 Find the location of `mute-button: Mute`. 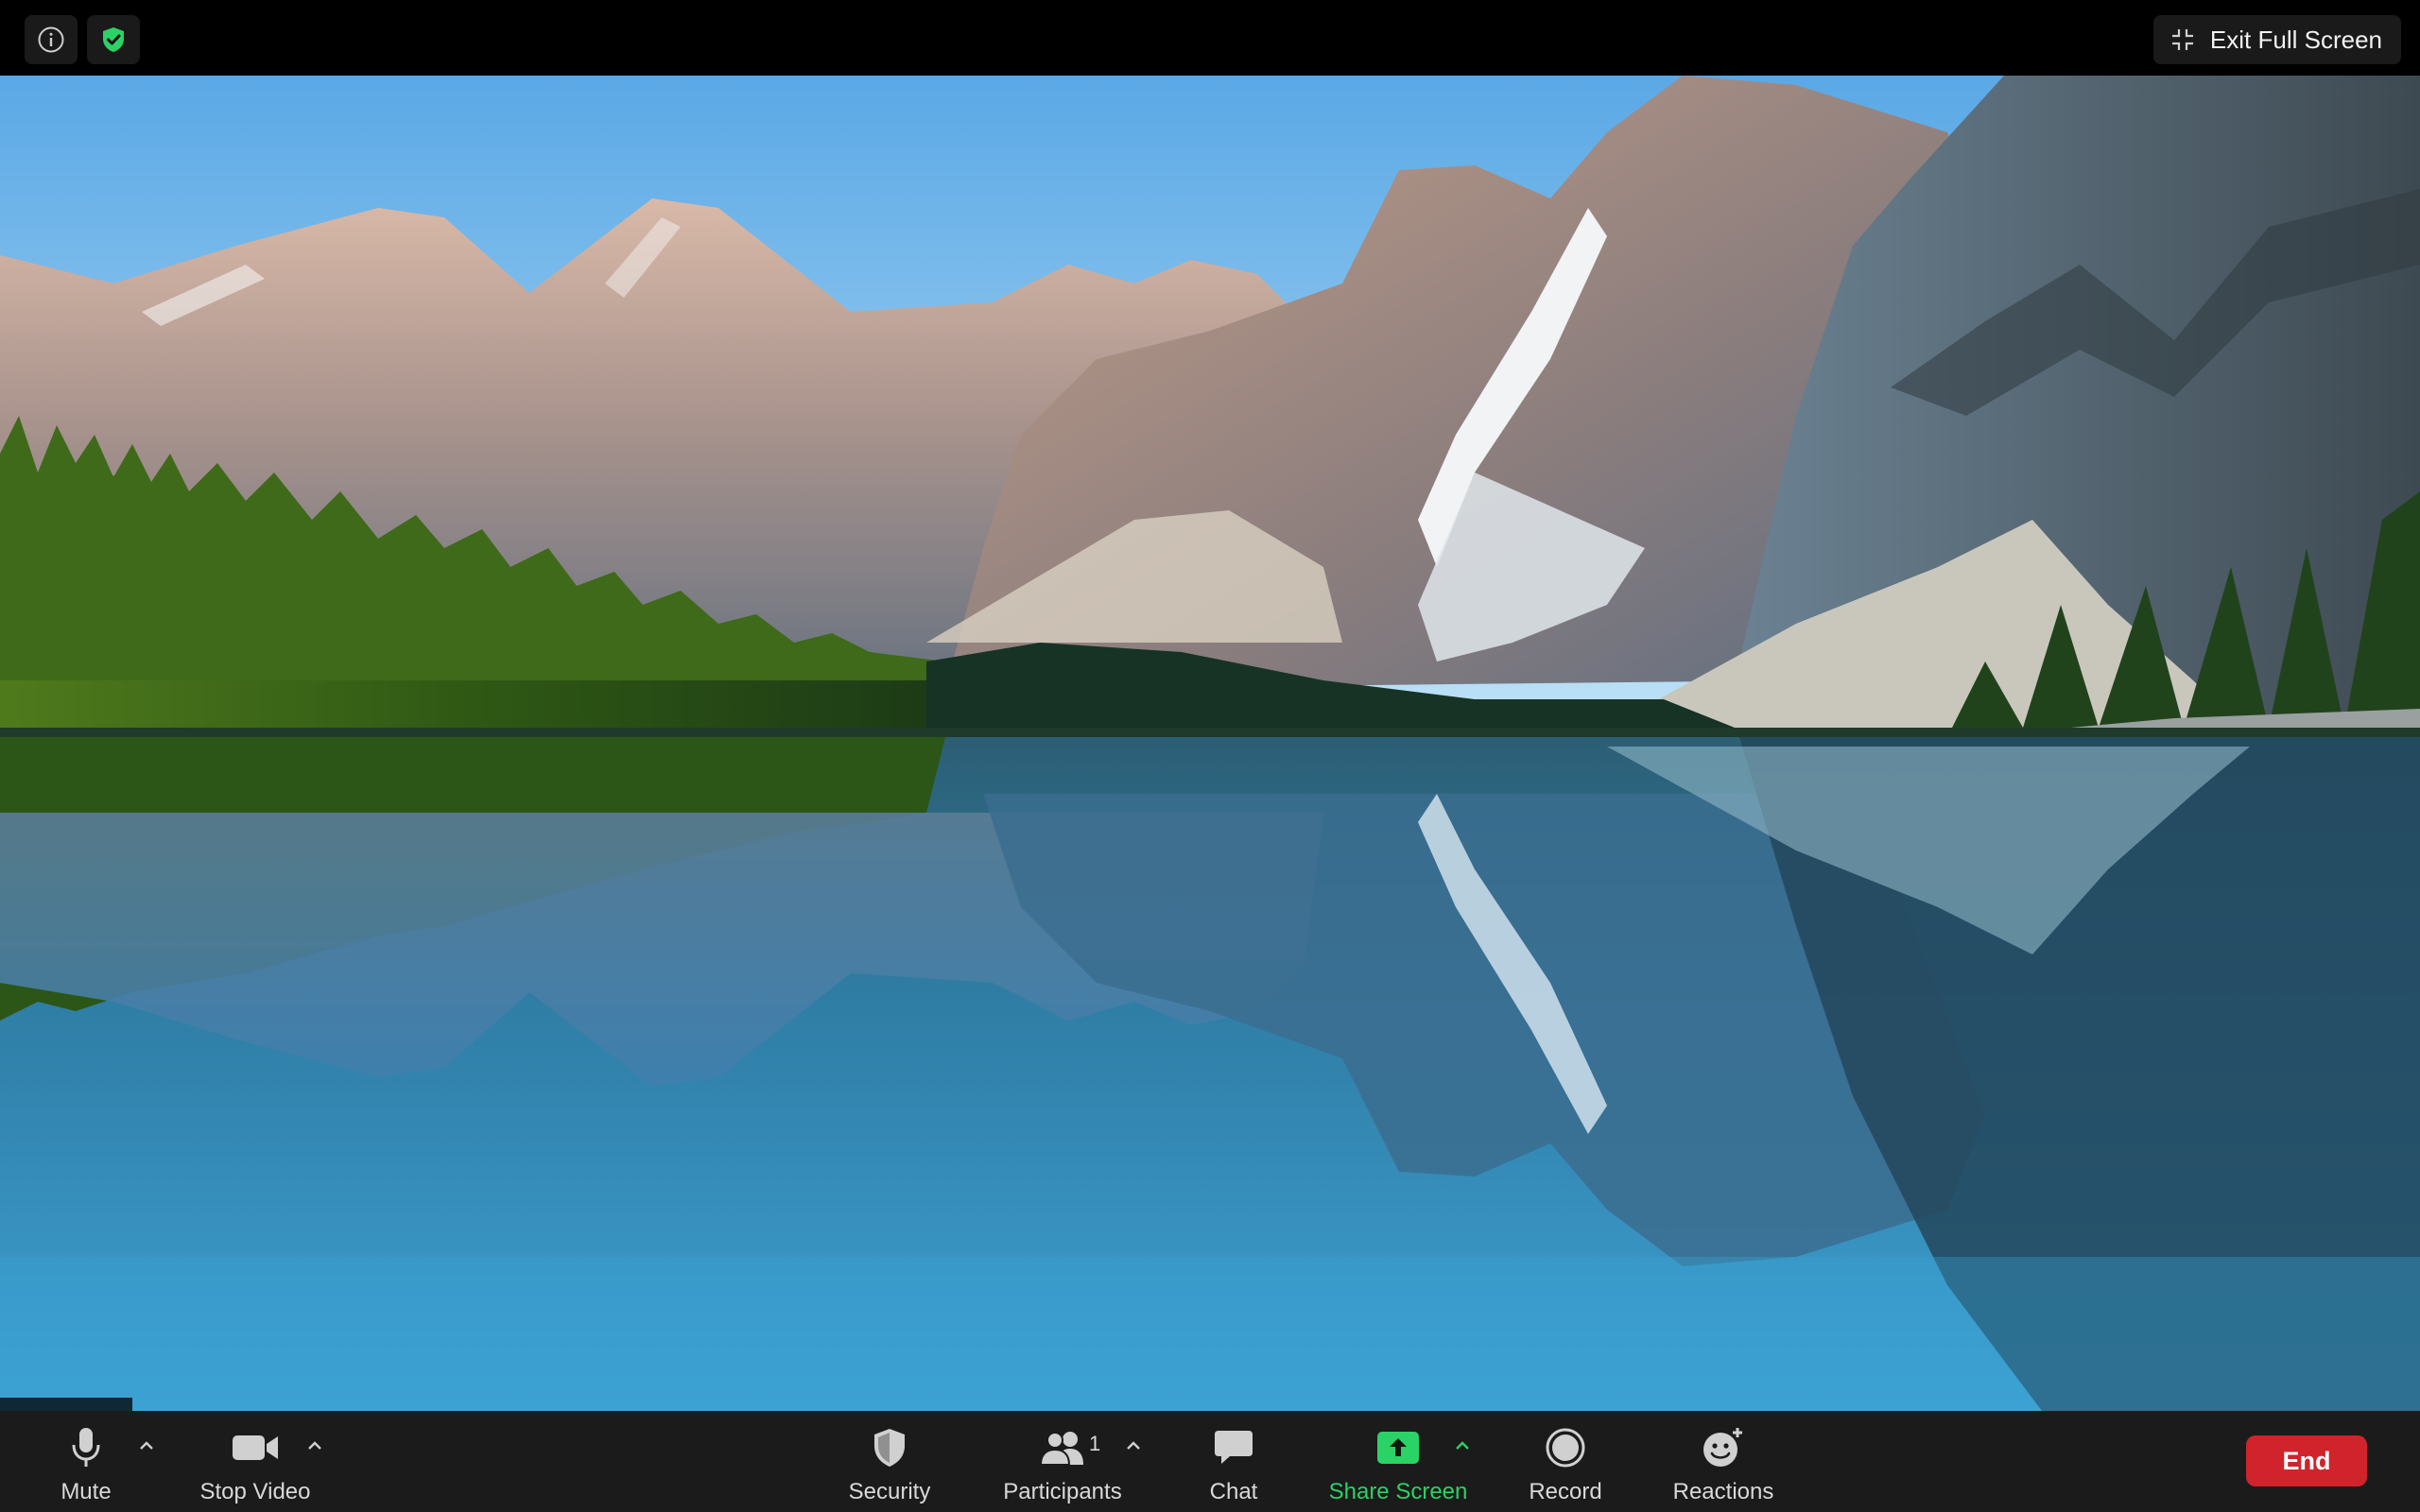

mute-button: Mute is located at coordinates (86, 1461).